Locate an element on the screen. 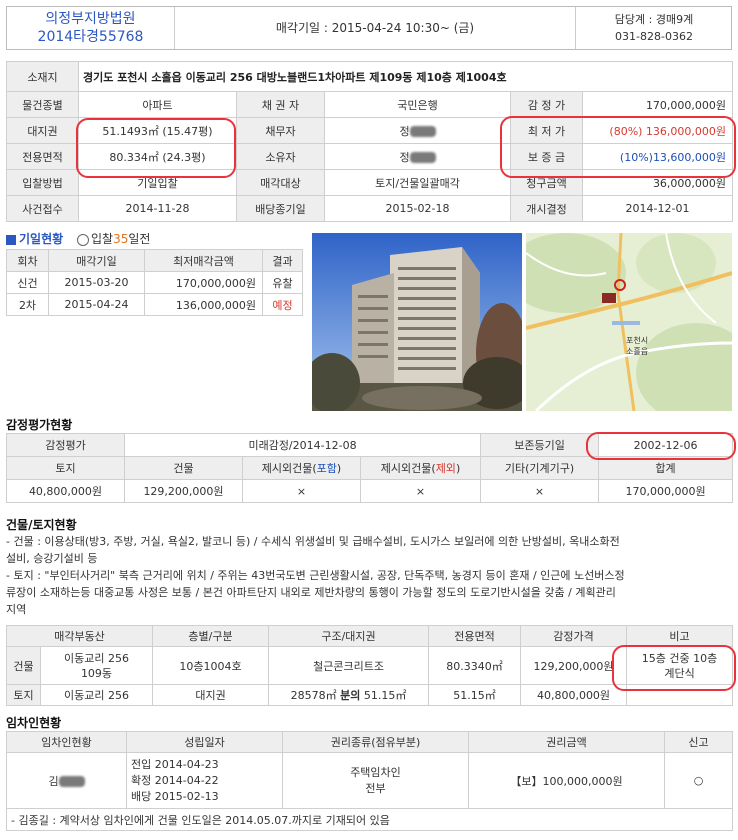  dividend-deadline: 2015-02-18 is located at coordinates (417, 208).